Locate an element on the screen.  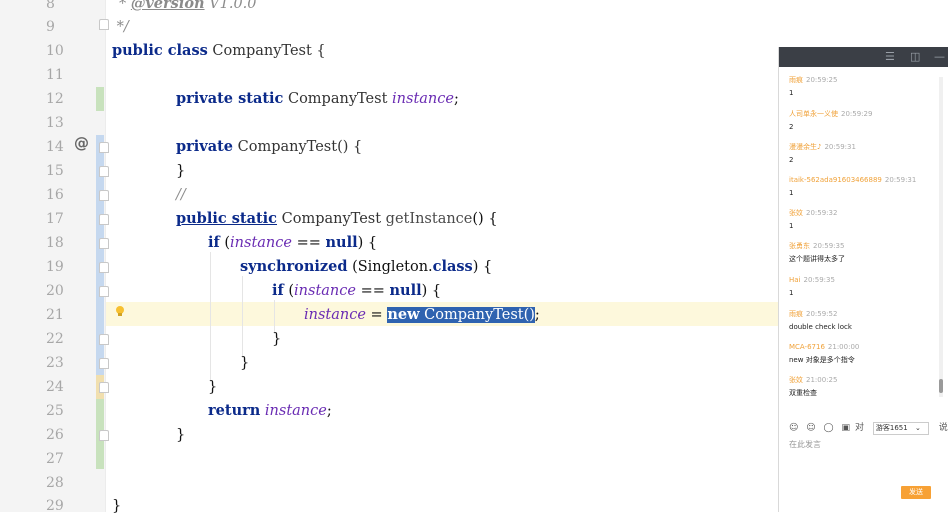
line-number: 22 is located at coordinates (55, 339).